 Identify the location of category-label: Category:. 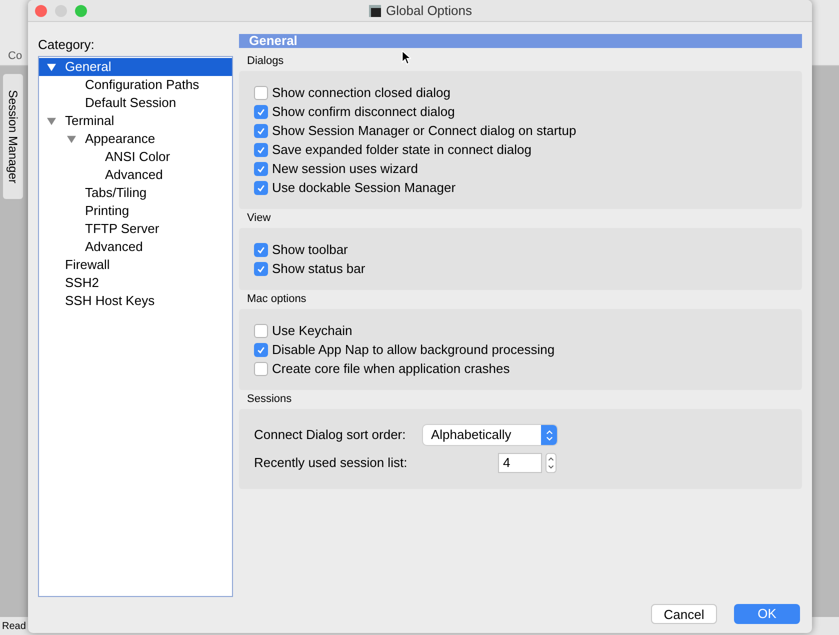
(67, 45).